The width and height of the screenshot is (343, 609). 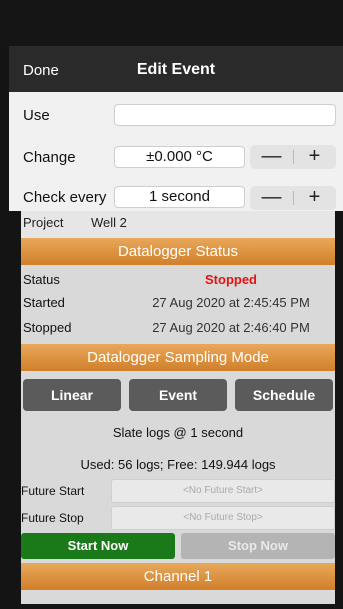 I want to click on change-stepper: — +, so click(x=293, y=157).